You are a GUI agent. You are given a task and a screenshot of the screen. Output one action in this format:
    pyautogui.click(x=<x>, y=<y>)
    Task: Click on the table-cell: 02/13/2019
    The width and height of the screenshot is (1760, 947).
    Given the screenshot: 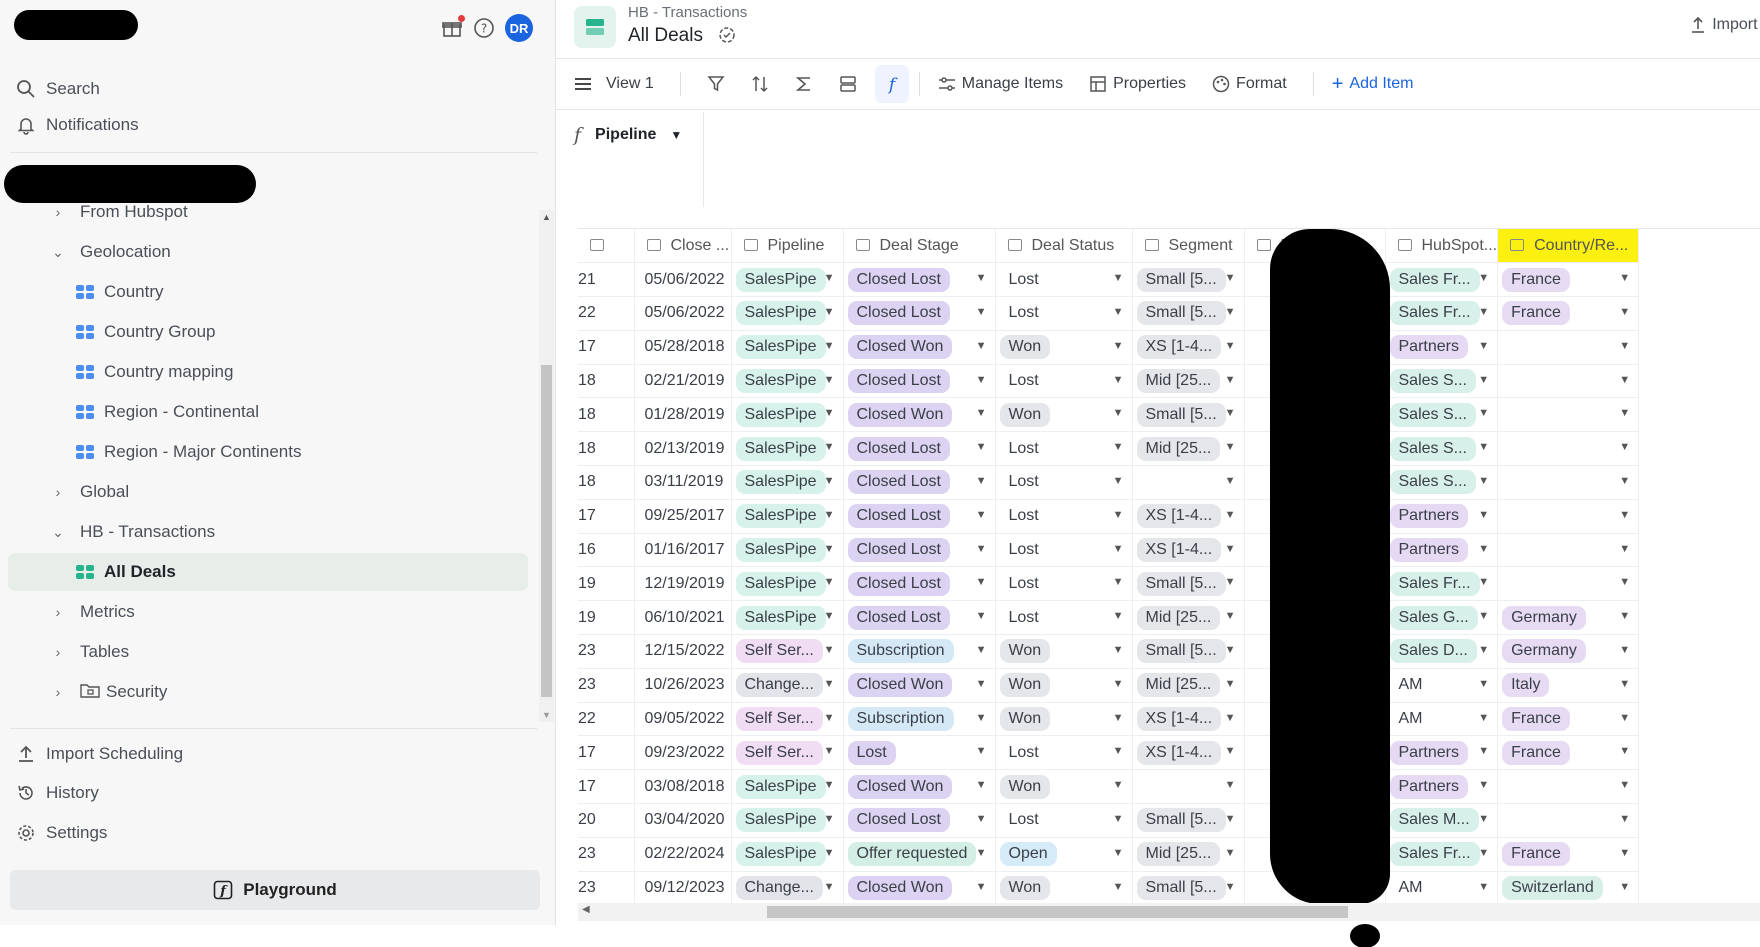 What is the action you would take?
    pyautogui.click(x=683, y=449)
    